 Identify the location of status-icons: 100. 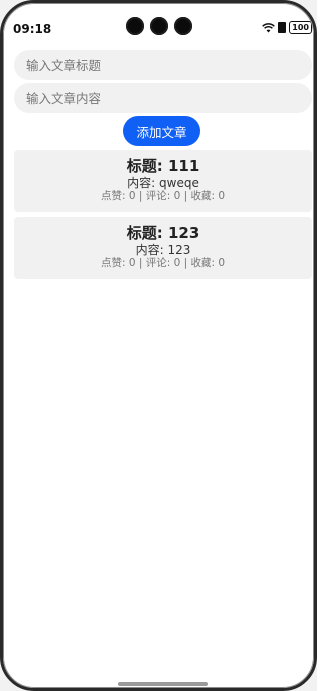
(288, 27).